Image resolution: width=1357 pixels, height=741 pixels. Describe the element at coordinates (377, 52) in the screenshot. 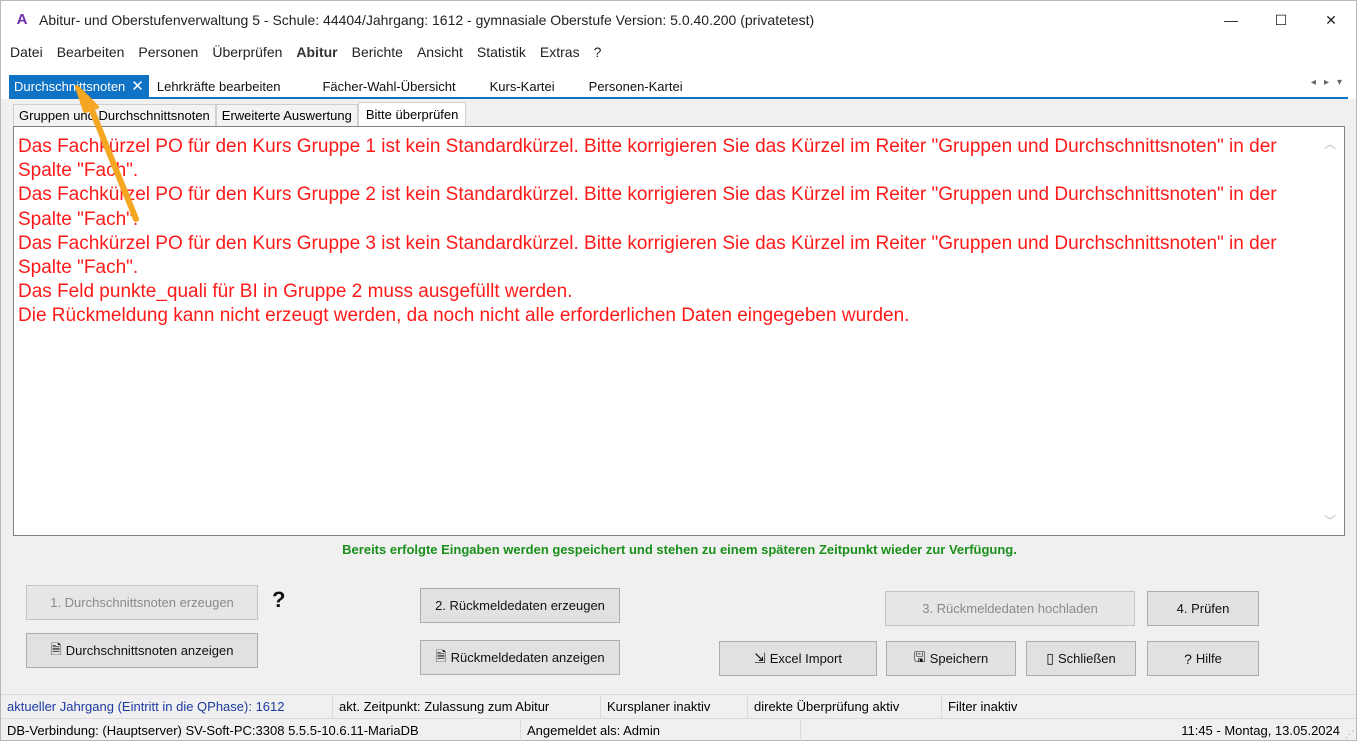

I see `menu-berichte: Berichte` at that location.